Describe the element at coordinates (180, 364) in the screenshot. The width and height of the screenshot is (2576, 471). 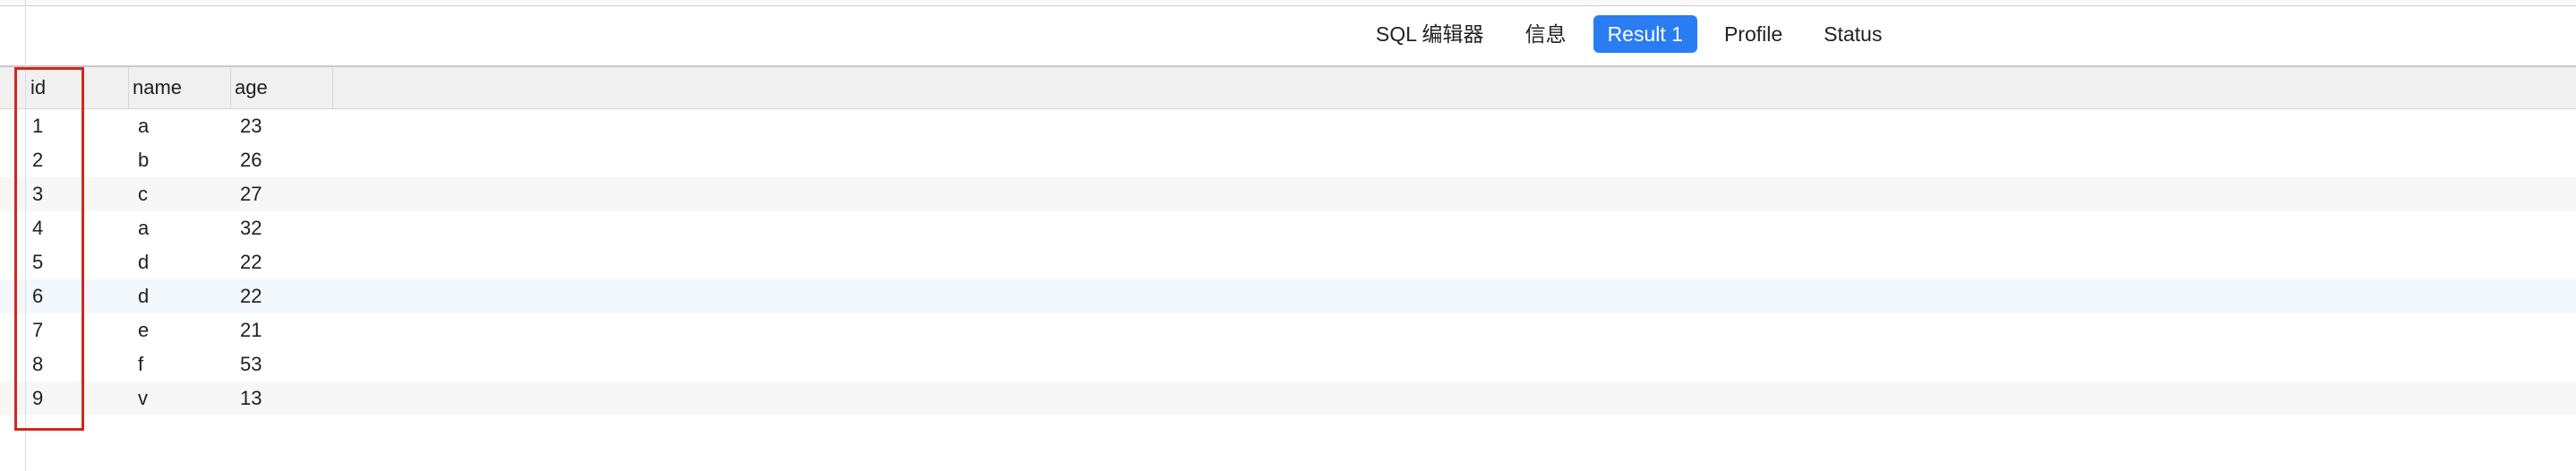
I see `cell-name: f` at that location.